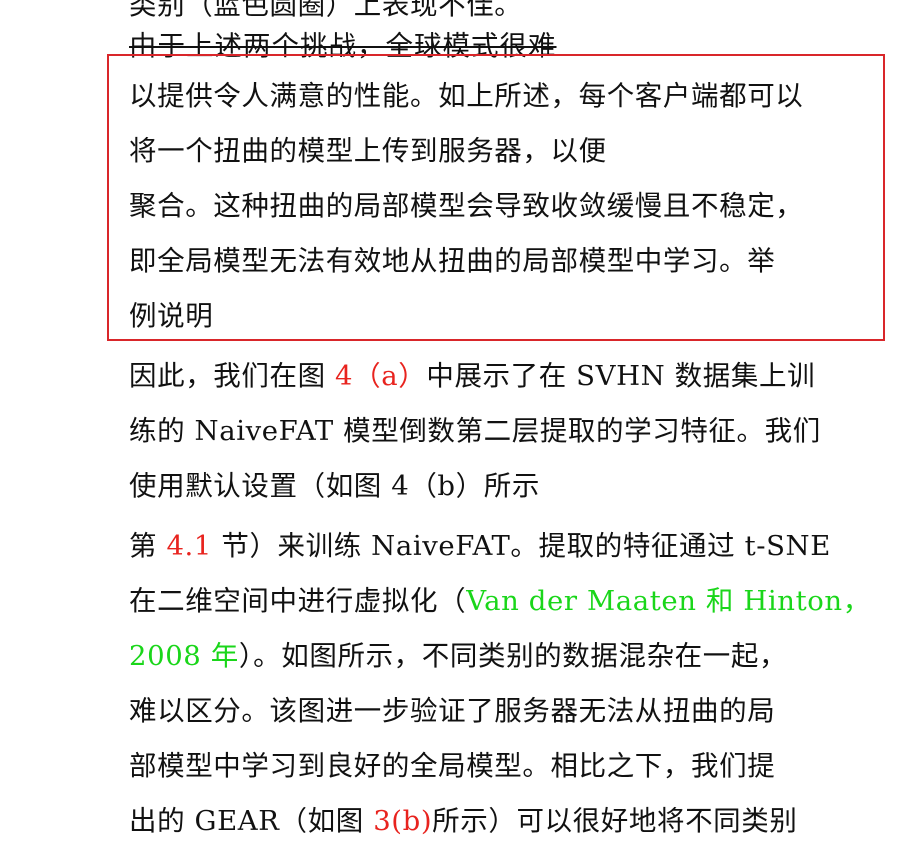  What do you see at coordinates (452, 261) in the screenshot?
I see `text-line: 即全局模型无法有效地从扭曲的局部模型中学习。举` at bounding box center [452, 261].